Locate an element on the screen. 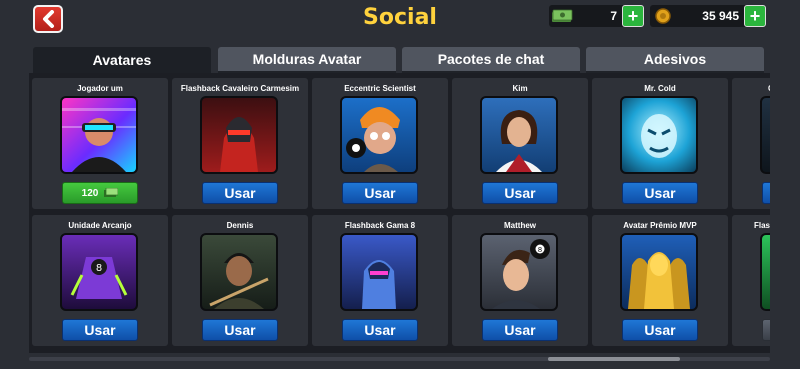 This screenshot has height=369, width=800. tab-avatares: Avatares is located at coordinates (122, 60).